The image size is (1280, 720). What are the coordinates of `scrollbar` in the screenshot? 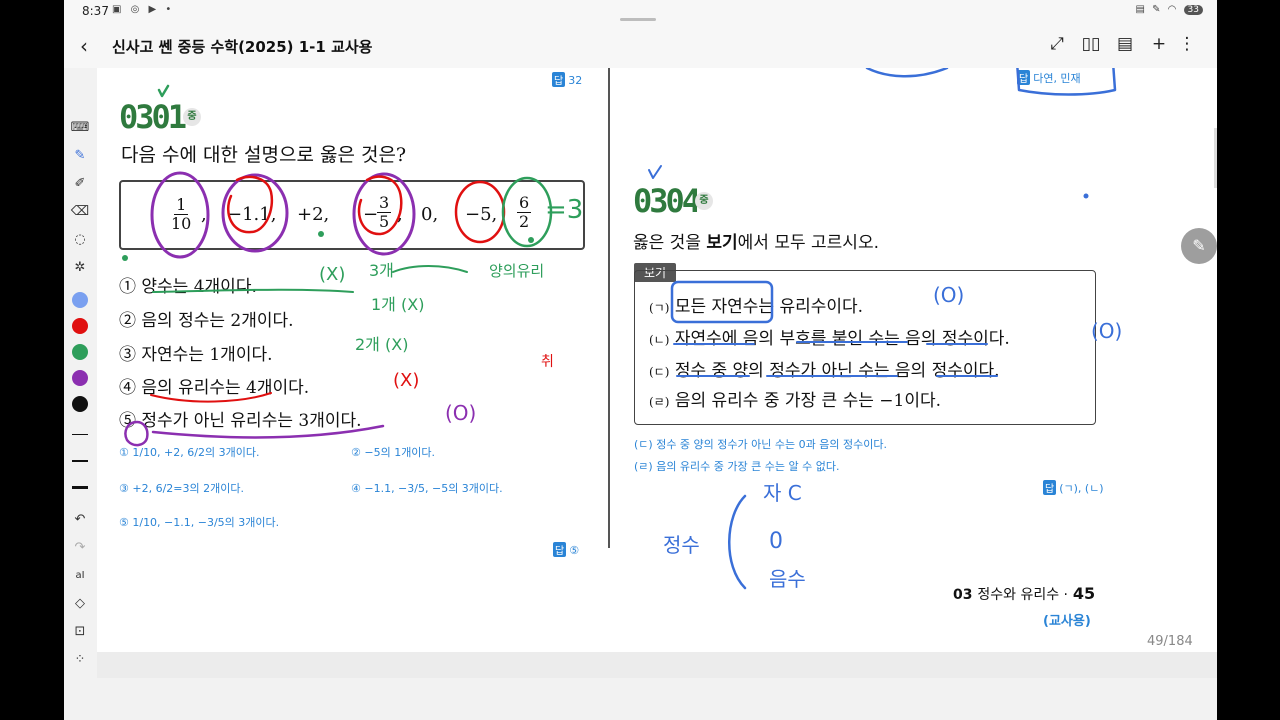 It's located at (1215, 158).